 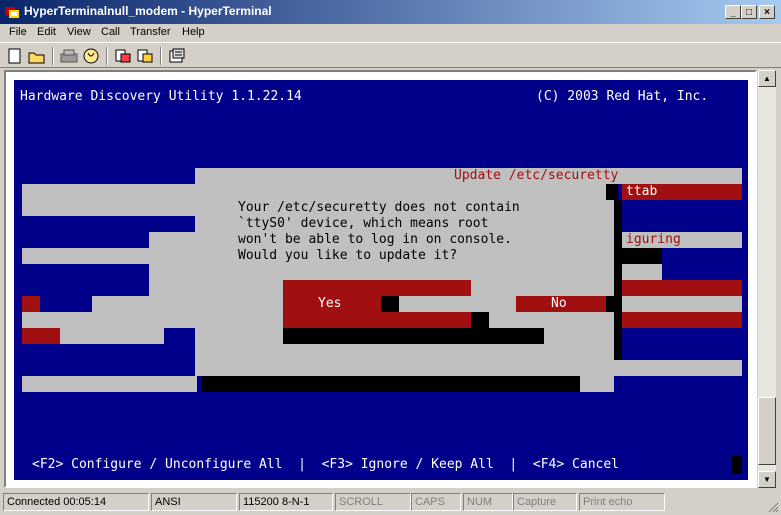 I want to click on menu-bar: File Edit View Call Transfer Help, so click(x=390, y=33).